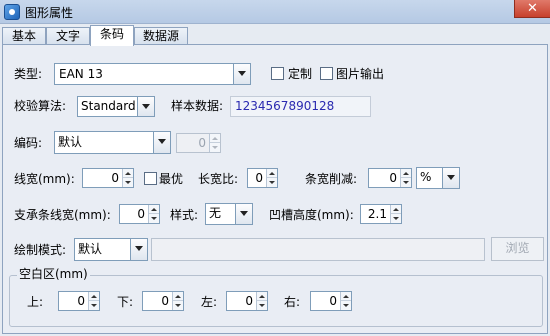  I want to click on type-label: 类型:, so click(28, 74).